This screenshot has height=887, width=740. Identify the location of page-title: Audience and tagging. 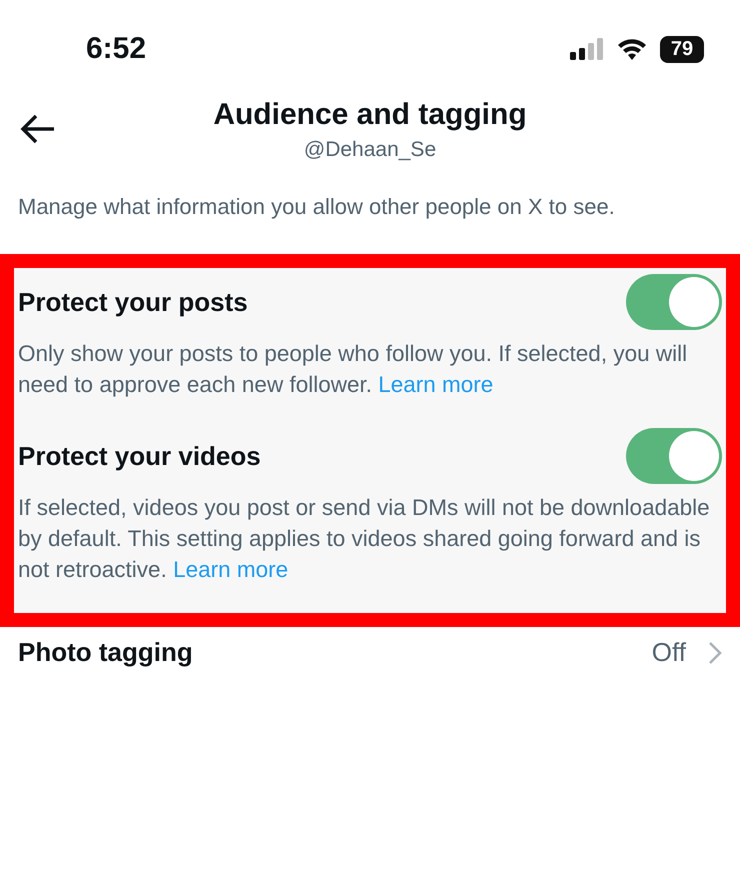
(370, 115).